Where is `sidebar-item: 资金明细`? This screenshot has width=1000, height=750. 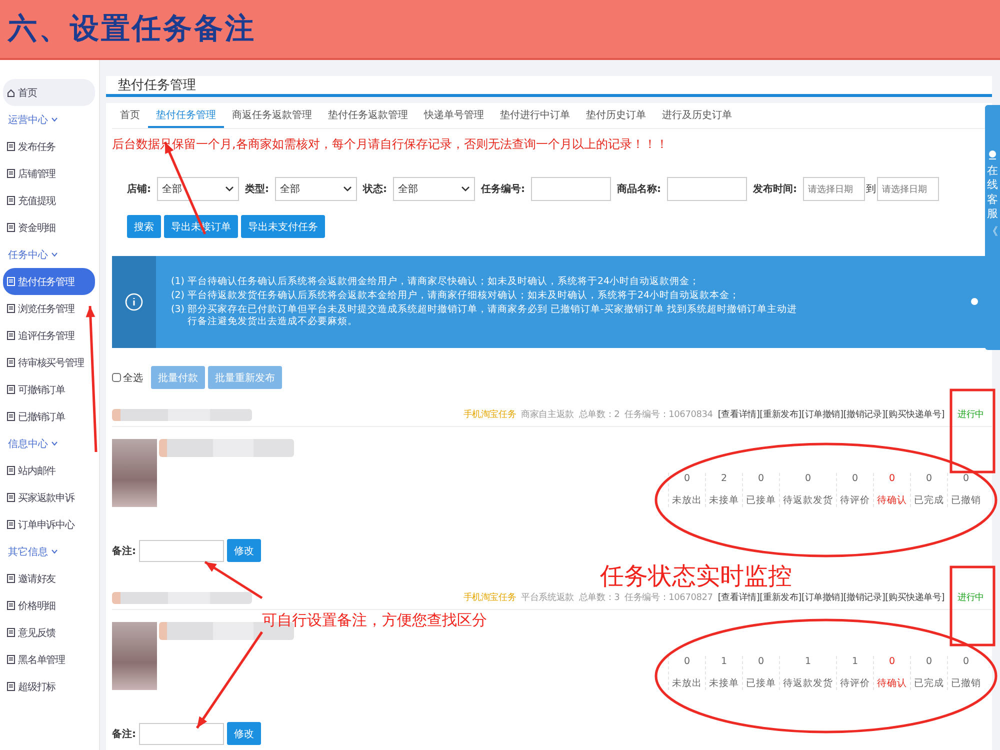
sidebar-item: 资金明细 is located at coordinates (49, 227).